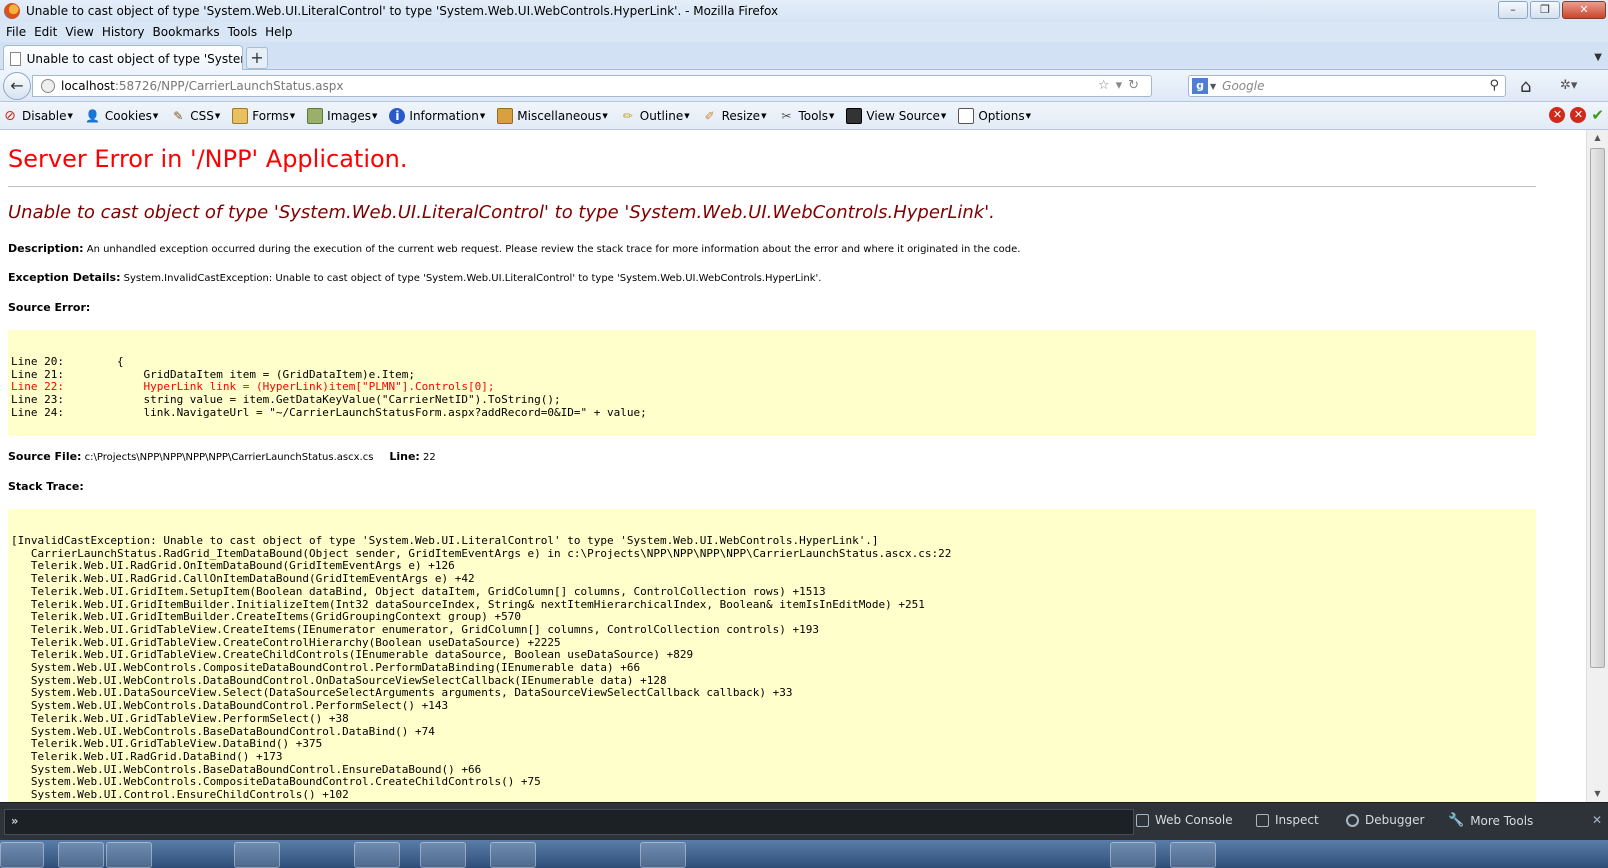 The image size is (1608, 868). Describe the element at coordinates (1243, 86) in the screenshot. I see `search-placeholder: Google` at that location.